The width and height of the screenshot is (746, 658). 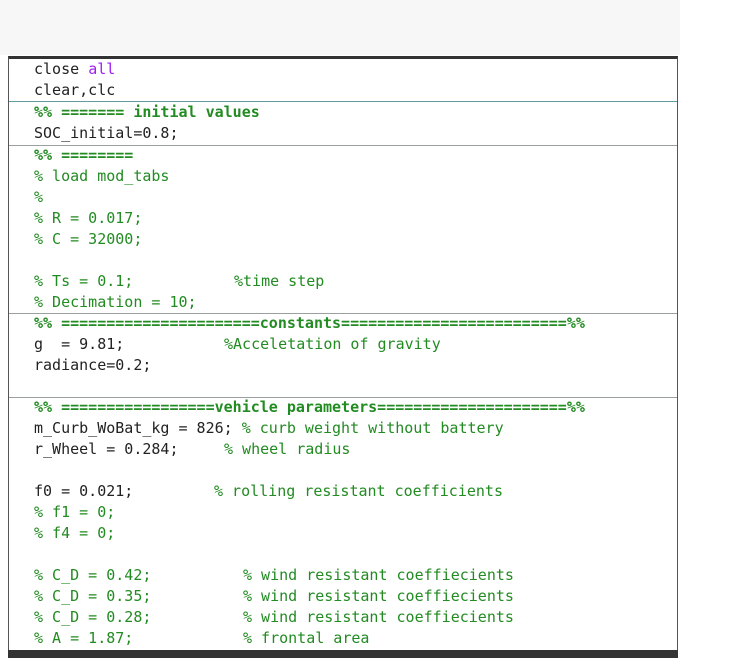 I want to click on comment-line: % C_D = 0.28;, so click(x=92, y=617).